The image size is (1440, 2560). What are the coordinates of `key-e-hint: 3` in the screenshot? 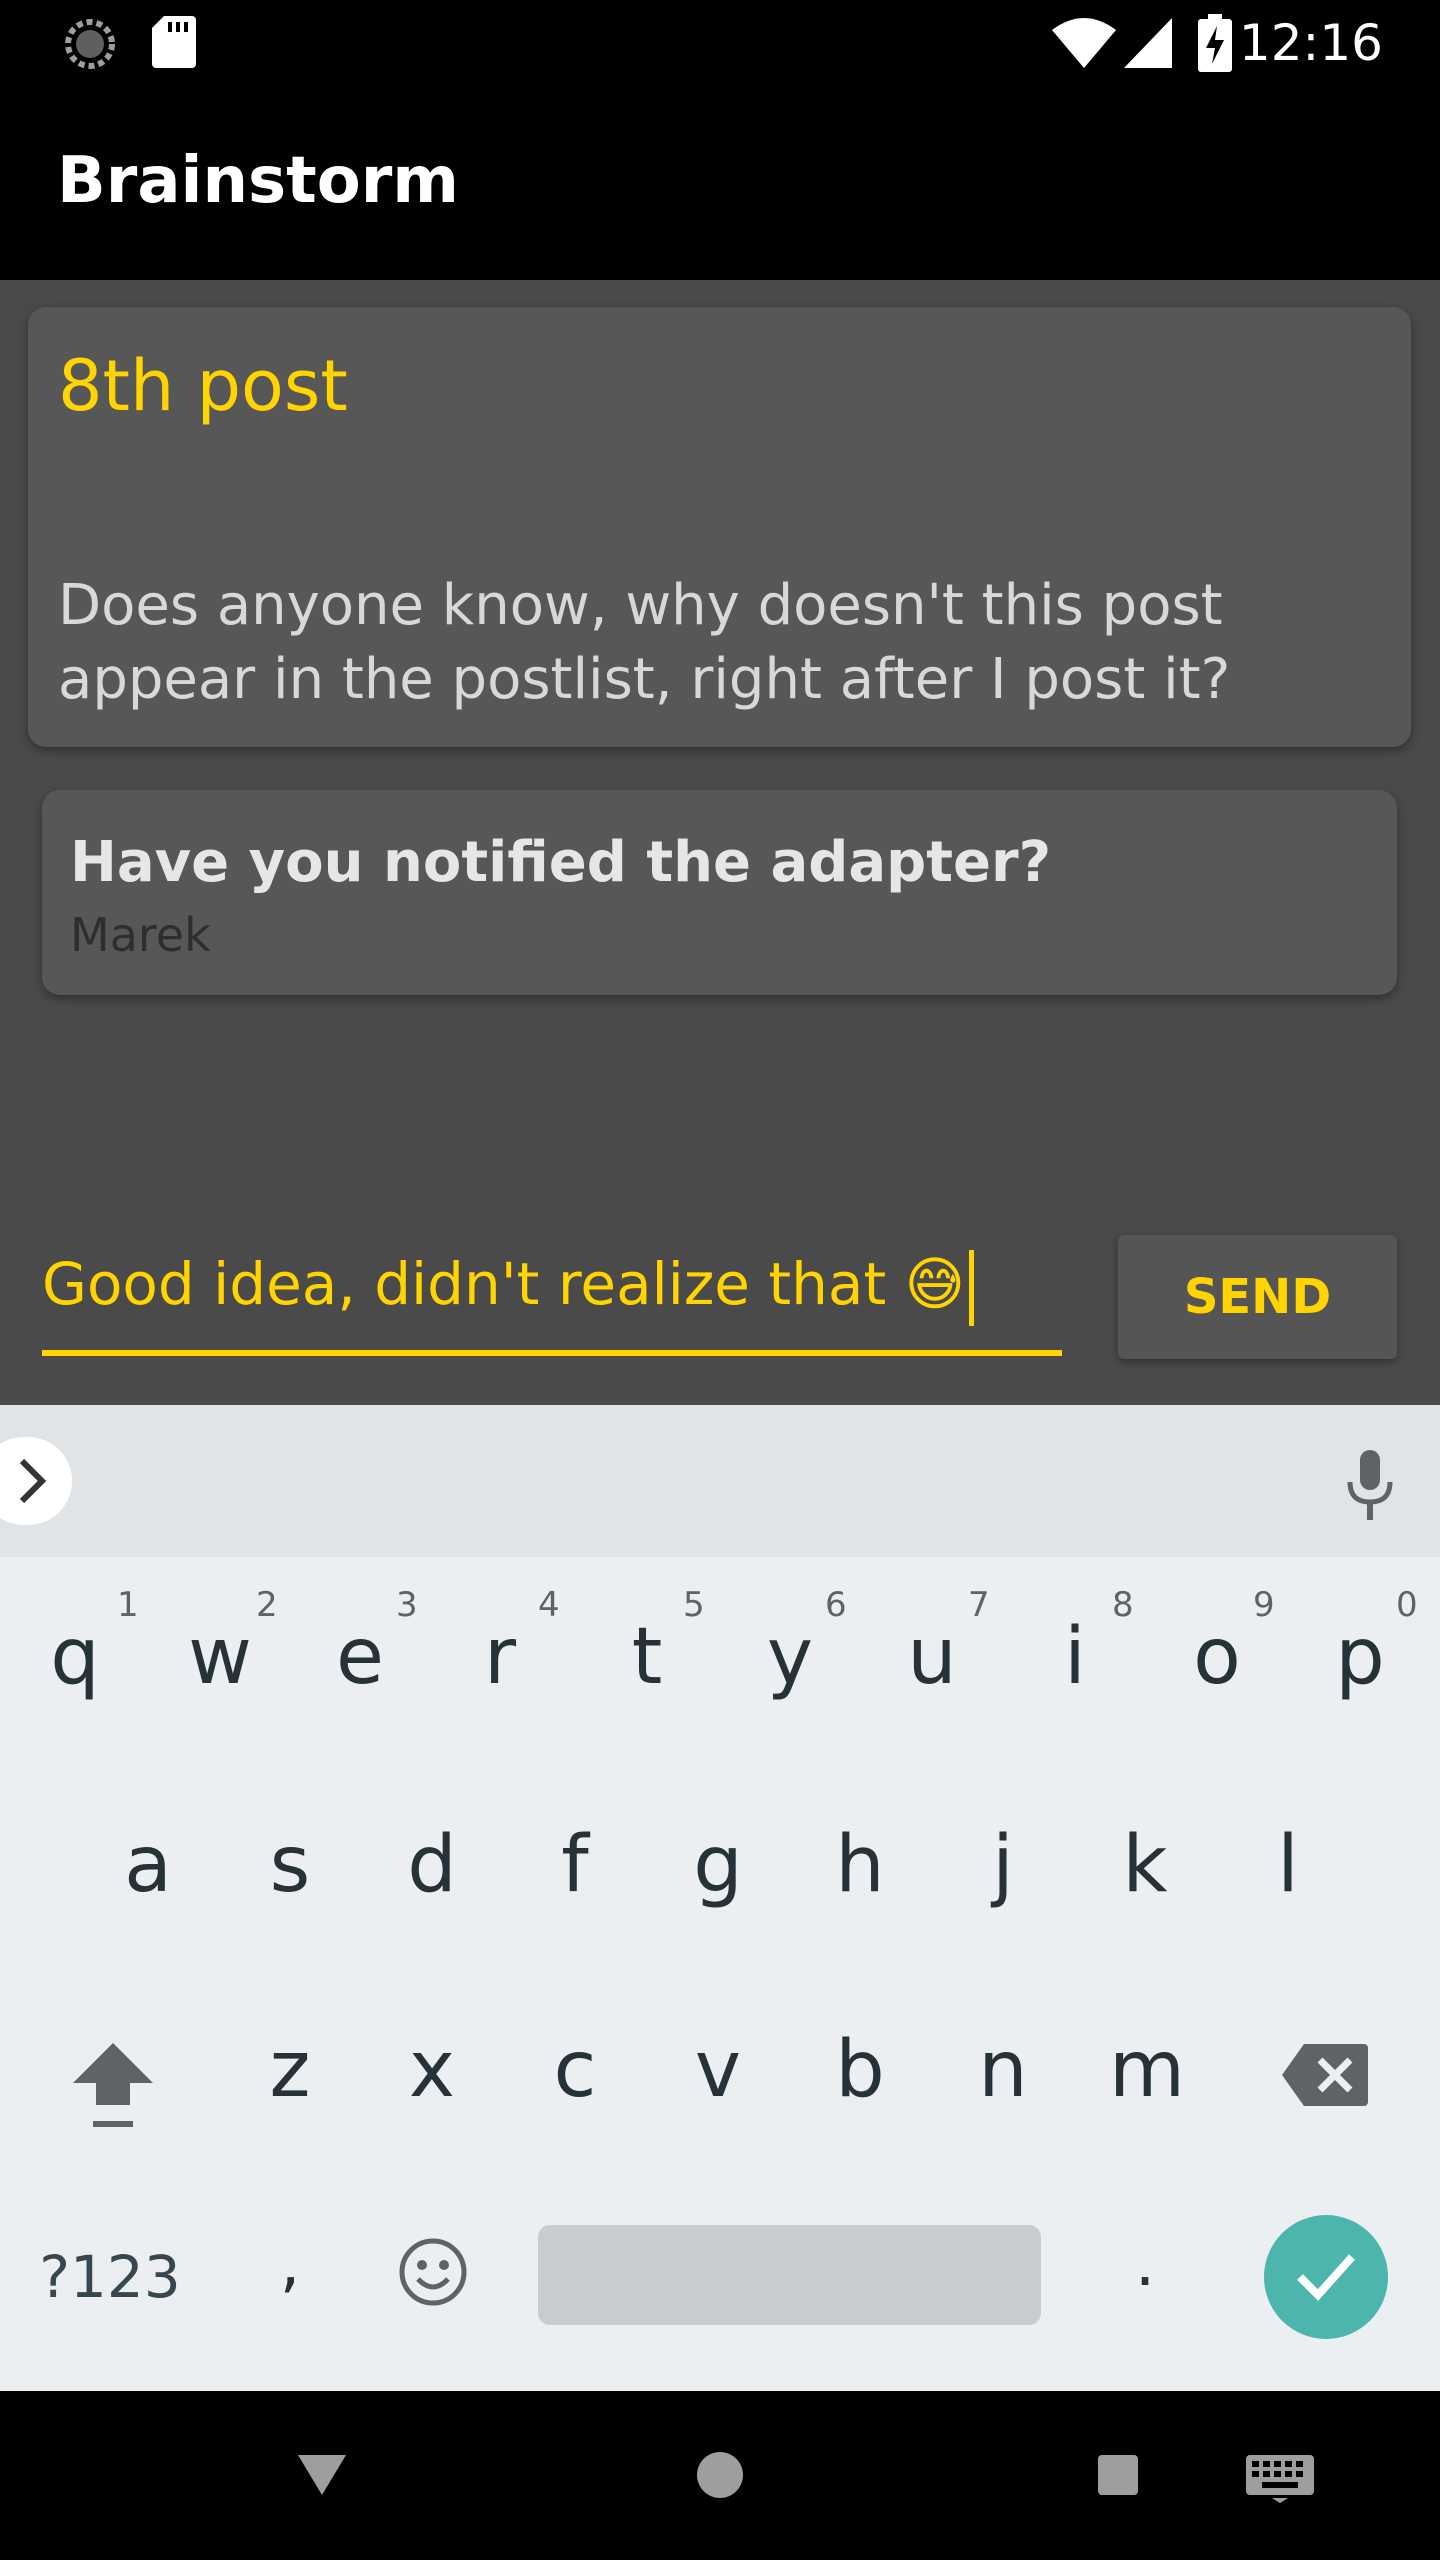 It's located at (407, 1605).